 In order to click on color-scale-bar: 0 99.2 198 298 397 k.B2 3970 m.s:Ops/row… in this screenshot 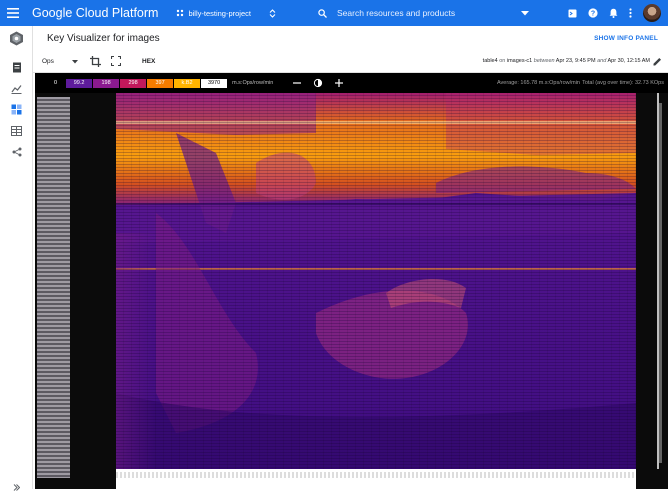, I will do `click(351, 83)`.